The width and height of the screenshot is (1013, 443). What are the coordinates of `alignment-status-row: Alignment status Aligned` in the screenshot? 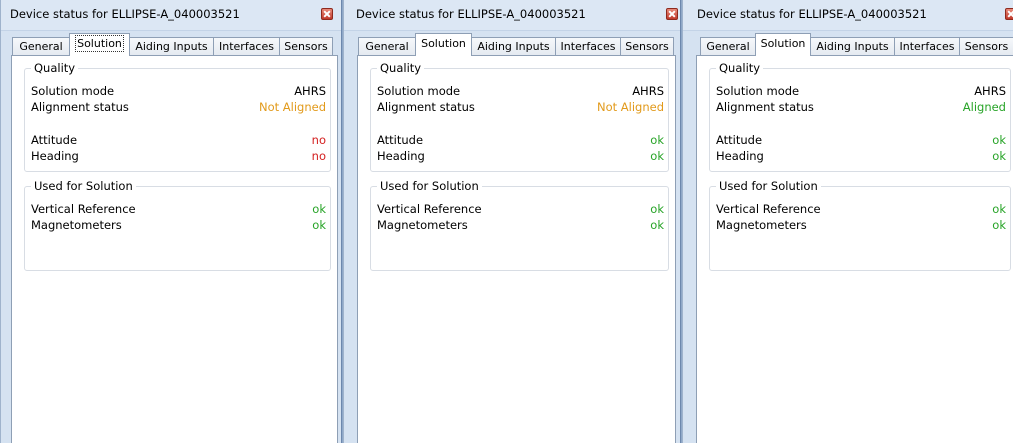 It's located at (861, 108).